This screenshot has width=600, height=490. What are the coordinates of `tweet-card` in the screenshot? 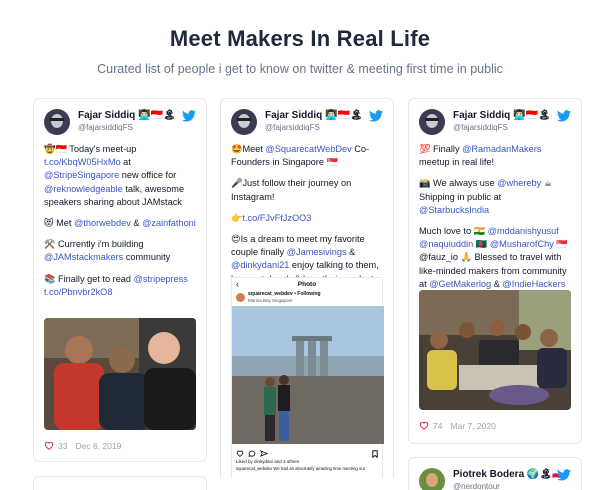 It's located at (120, 483).